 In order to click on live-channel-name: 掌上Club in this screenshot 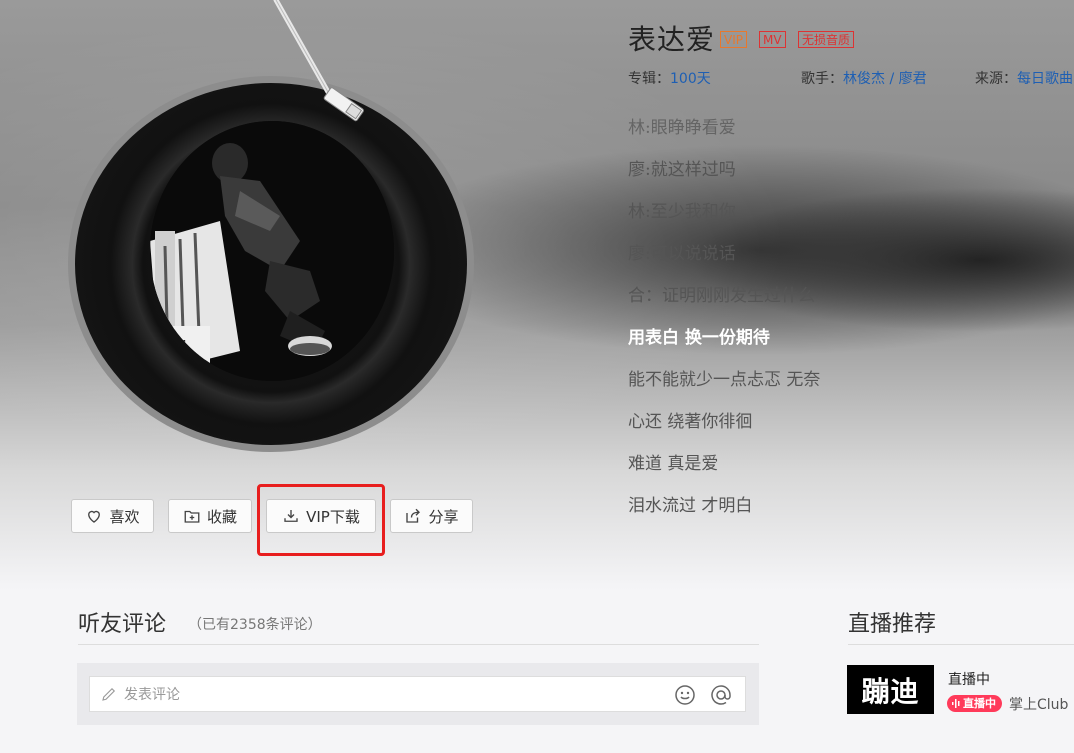, I will do `click(1038, 704)`.